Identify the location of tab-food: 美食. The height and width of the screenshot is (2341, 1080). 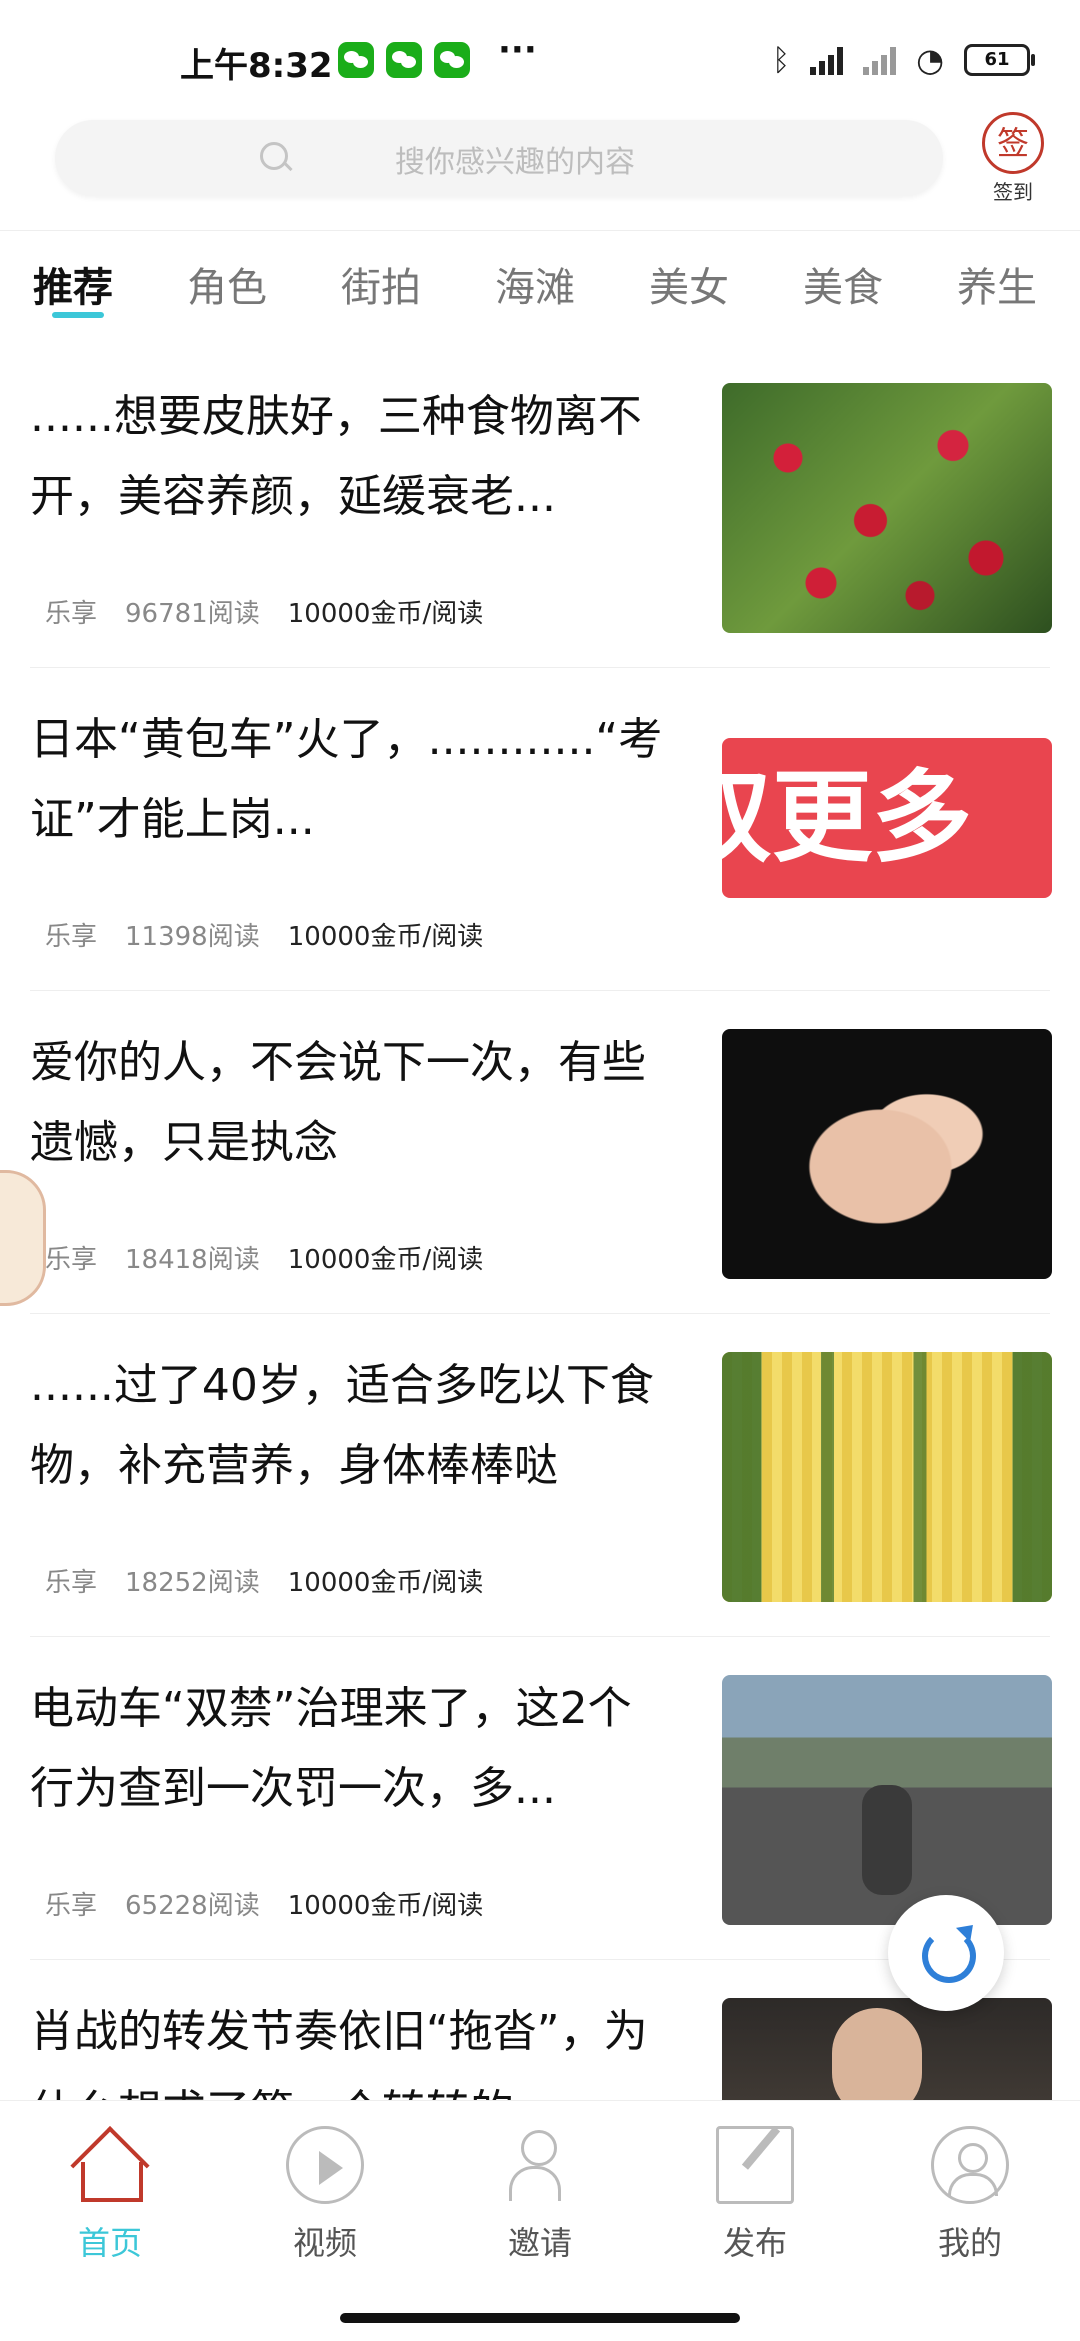
(843, 284).